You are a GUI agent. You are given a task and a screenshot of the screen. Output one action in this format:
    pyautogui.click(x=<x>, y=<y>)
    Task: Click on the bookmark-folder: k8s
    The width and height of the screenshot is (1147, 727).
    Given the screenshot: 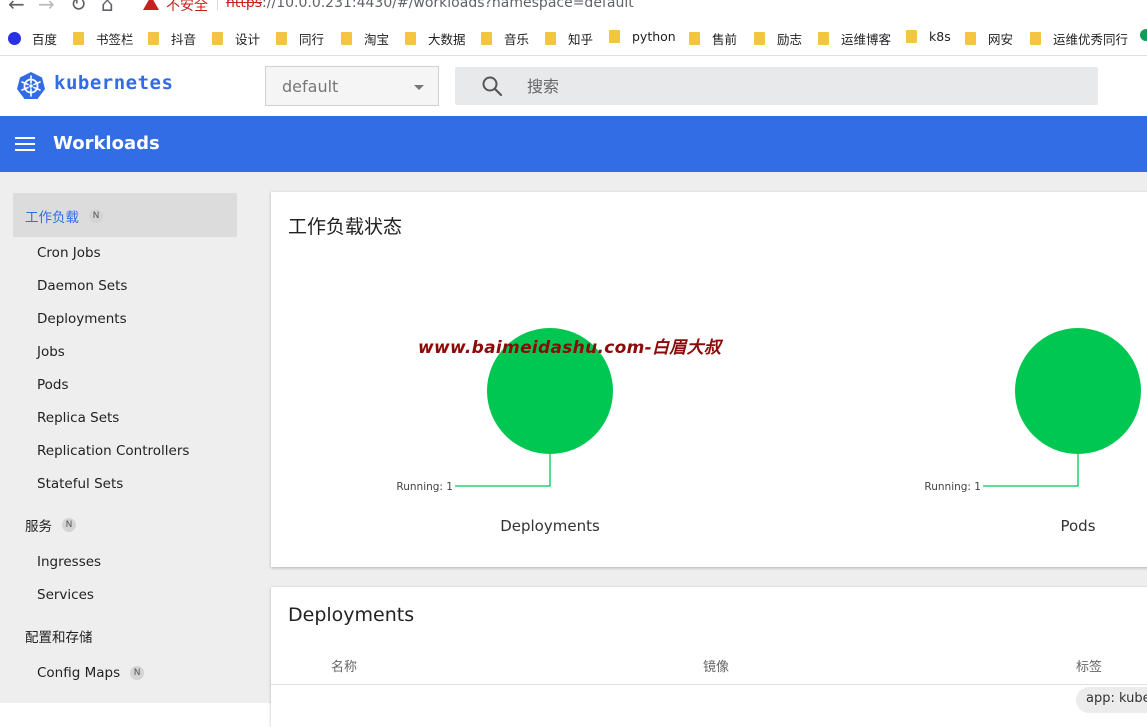 What is the action you would take?
    pyautogui.click(x=928, y=36)
    